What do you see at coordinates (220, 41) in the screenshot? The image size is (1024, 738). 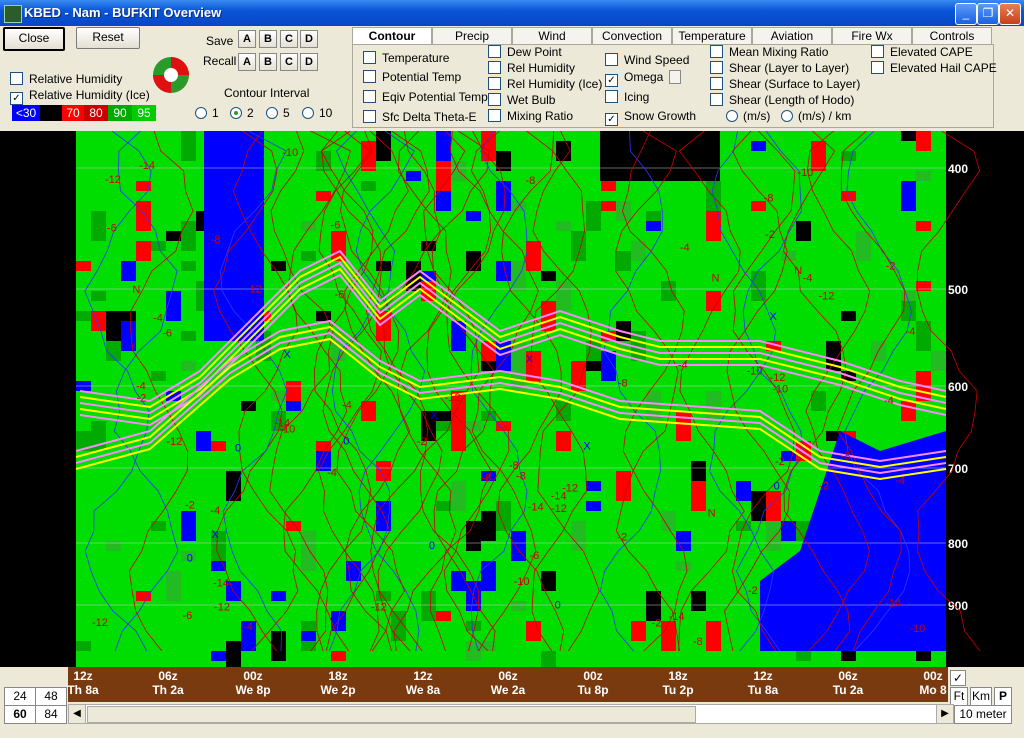 I see `save-label: Save` at bounding box center [220, 41].